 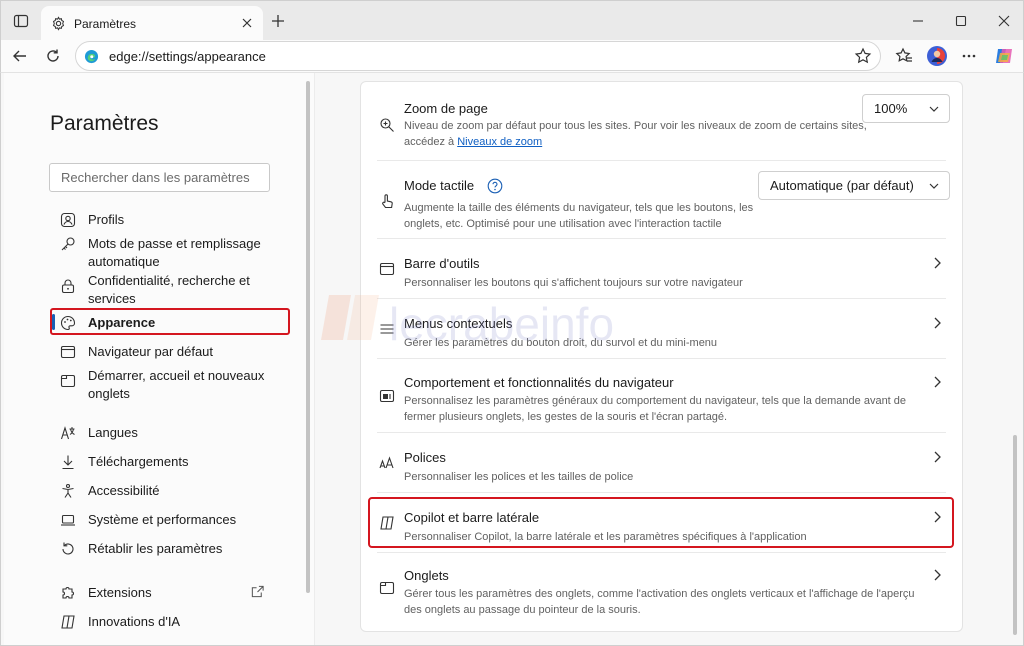 I want to click on touch-mode-select: Automatique (par défaut), so click(x=854, y=185).